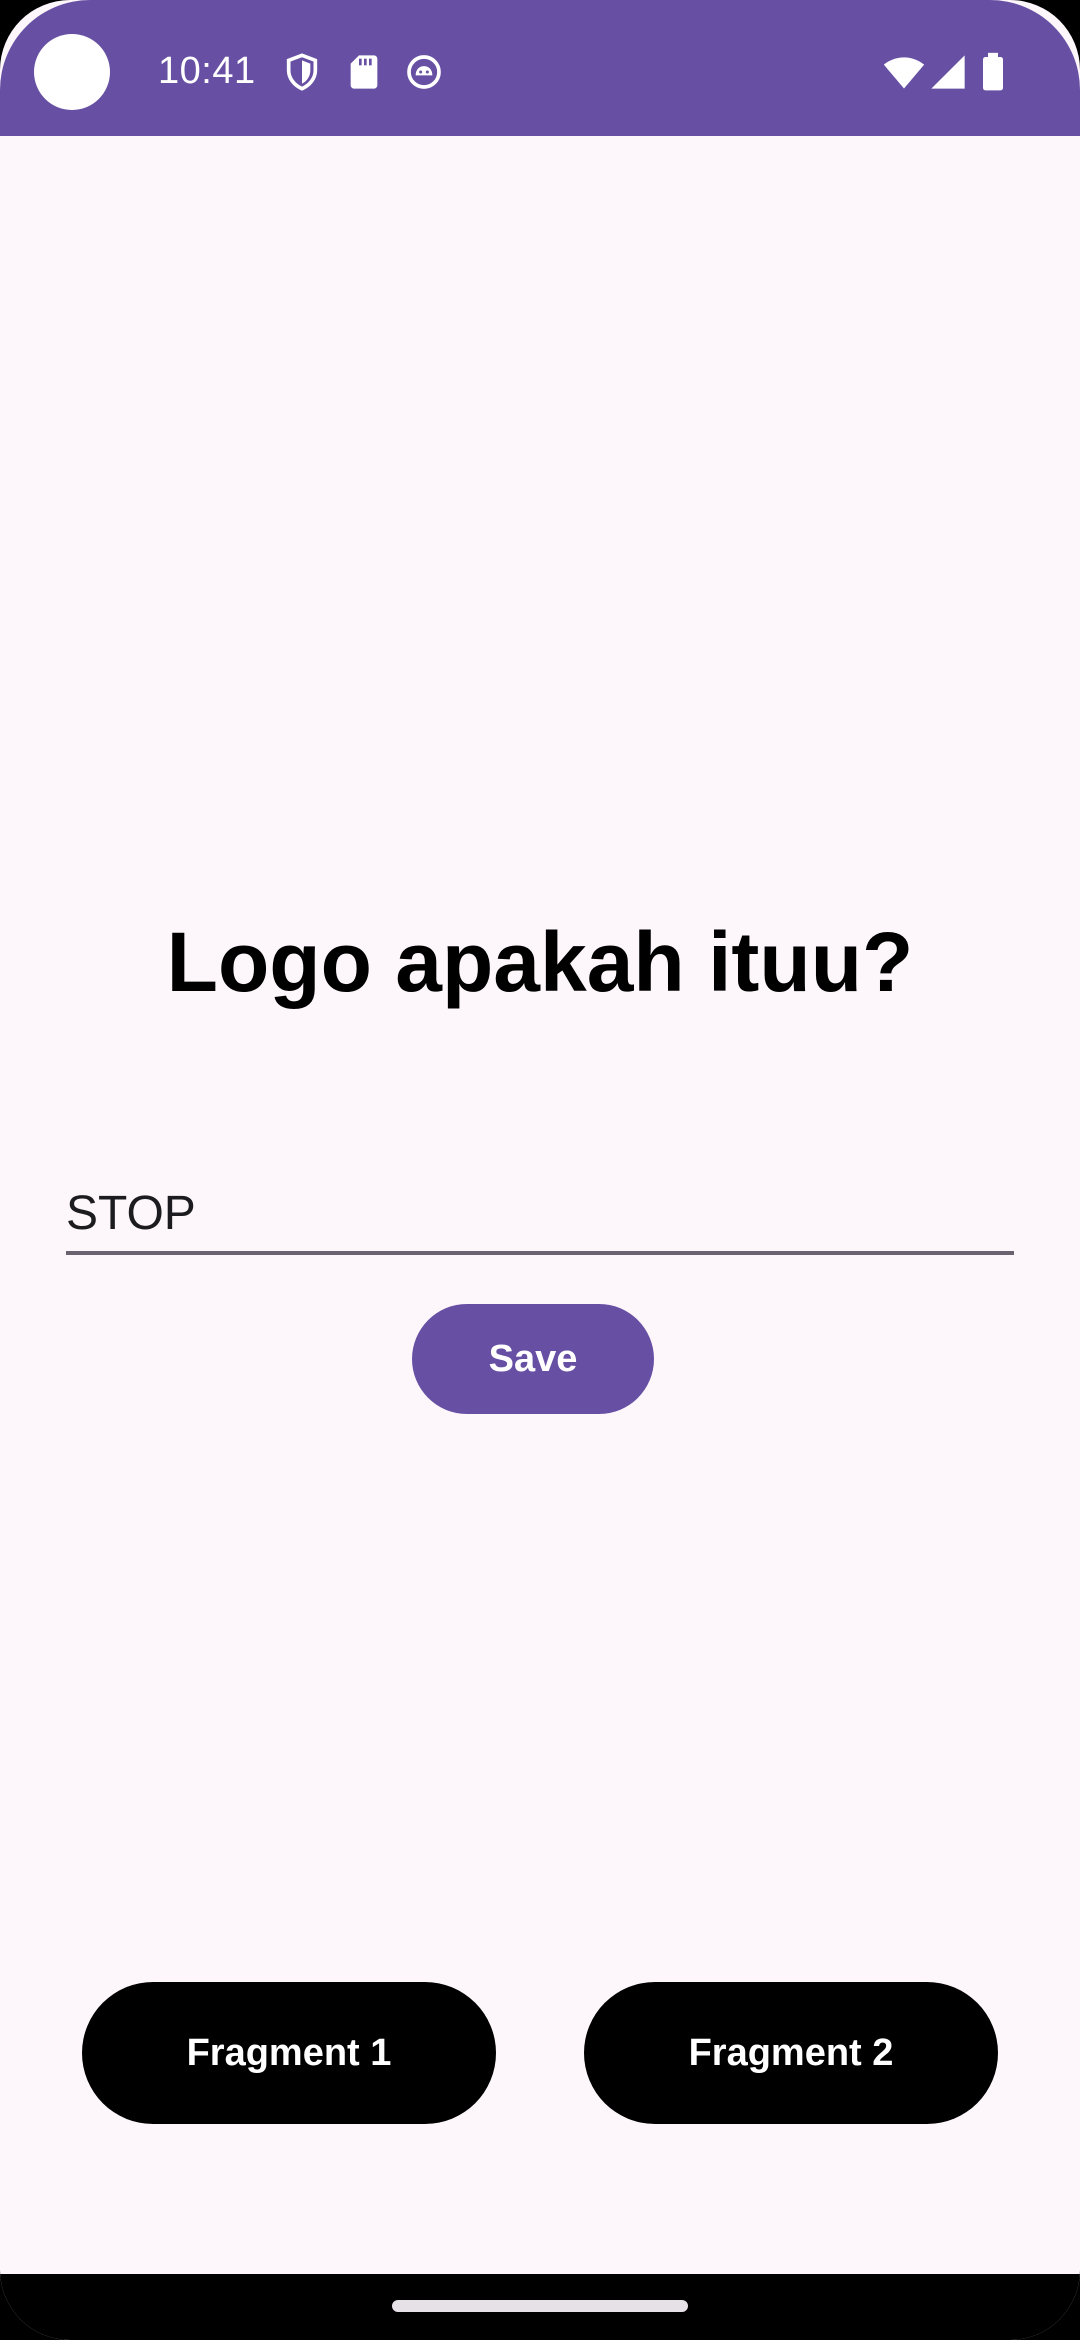  I want to click on shield-icon, so click(302, 72).